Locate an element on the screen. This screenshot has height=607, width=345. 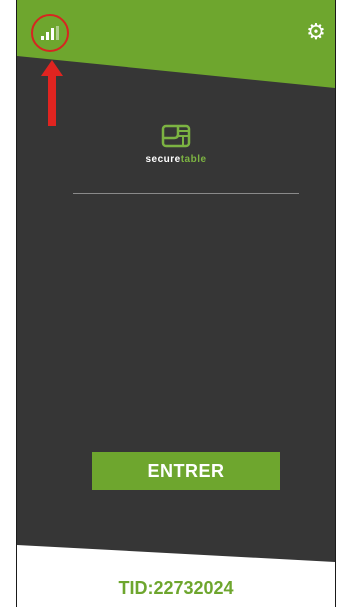
signal-strength-button is located at coordinates (50, 33).